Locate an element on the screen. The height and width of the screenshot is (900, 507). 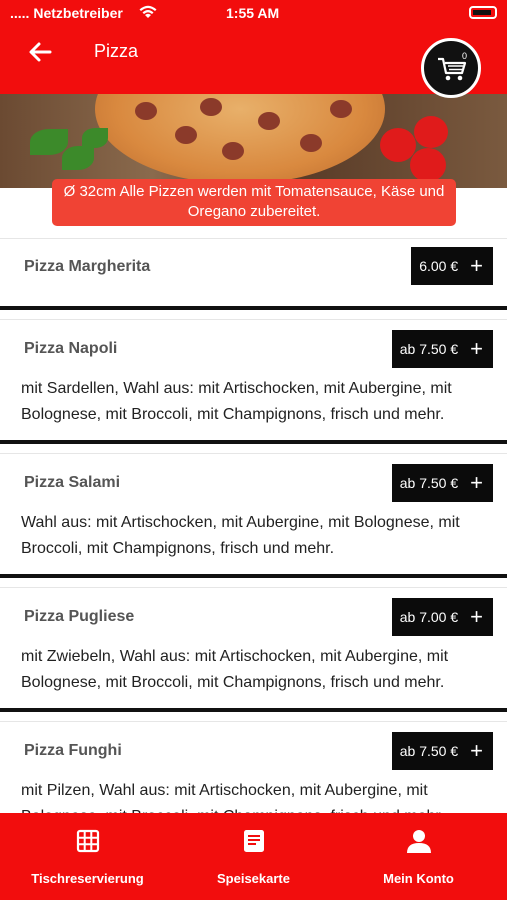
add-to-cart-button: 6.00 € + is located at coordinates (452, 266).